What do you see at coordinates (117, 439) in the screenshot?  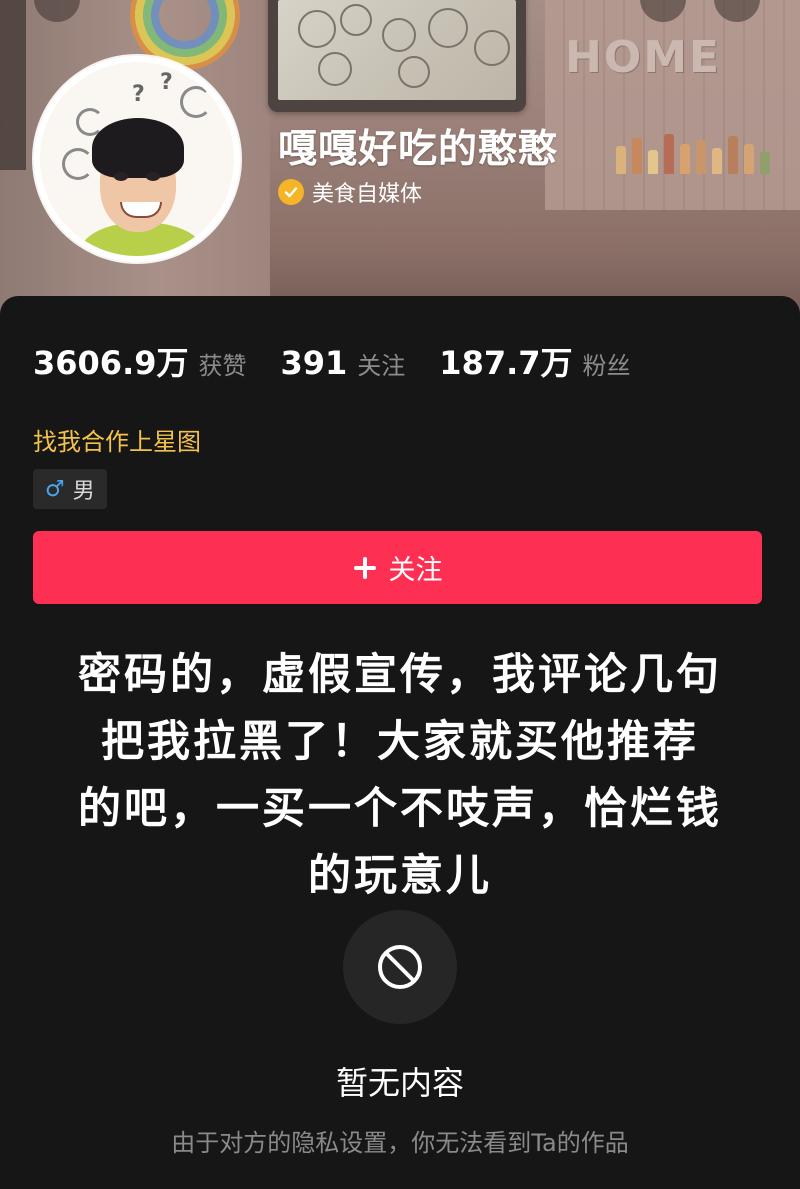 I see `star-map-link: 找我合作上星图` at bounding box center [117, 439].